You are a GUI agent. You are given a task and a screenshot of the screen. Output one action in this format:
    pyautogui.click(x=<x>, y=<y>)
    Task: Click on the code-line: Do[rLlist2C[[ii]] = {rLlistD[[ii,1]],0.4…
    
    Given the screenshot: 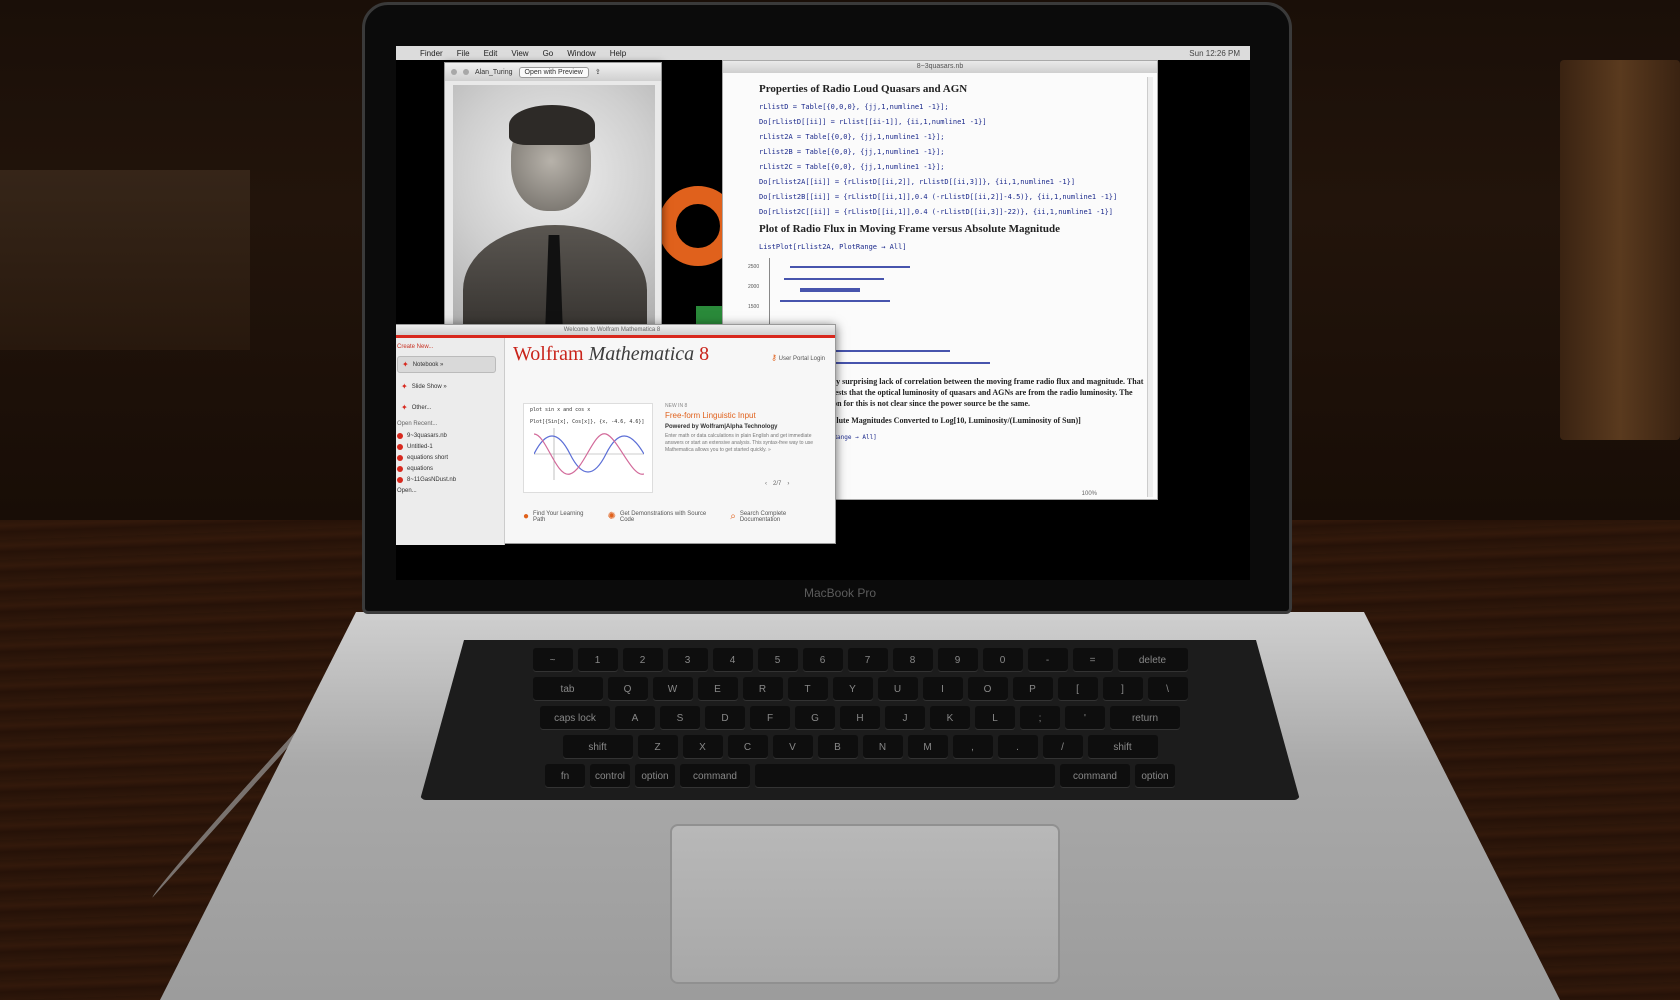 What is the action you would take?
    pyautogui.click(x=951, y=212)
    